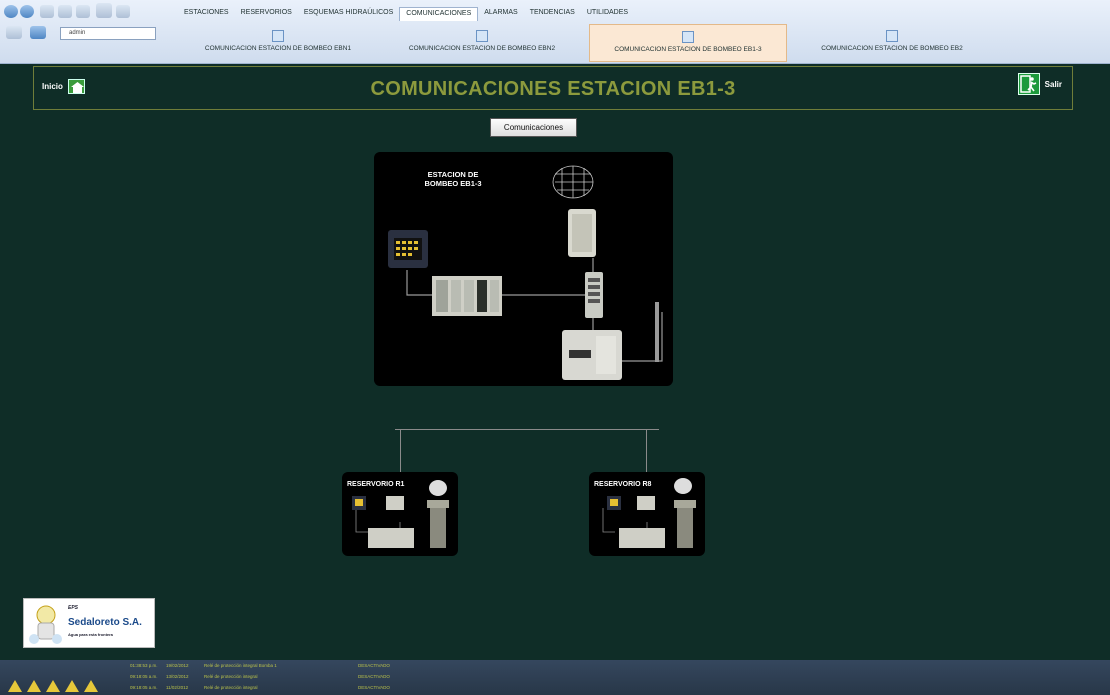 The height and width of the screenshot is (695, 1110). I want to click on logo-eps: EPS, so click(73, 608).